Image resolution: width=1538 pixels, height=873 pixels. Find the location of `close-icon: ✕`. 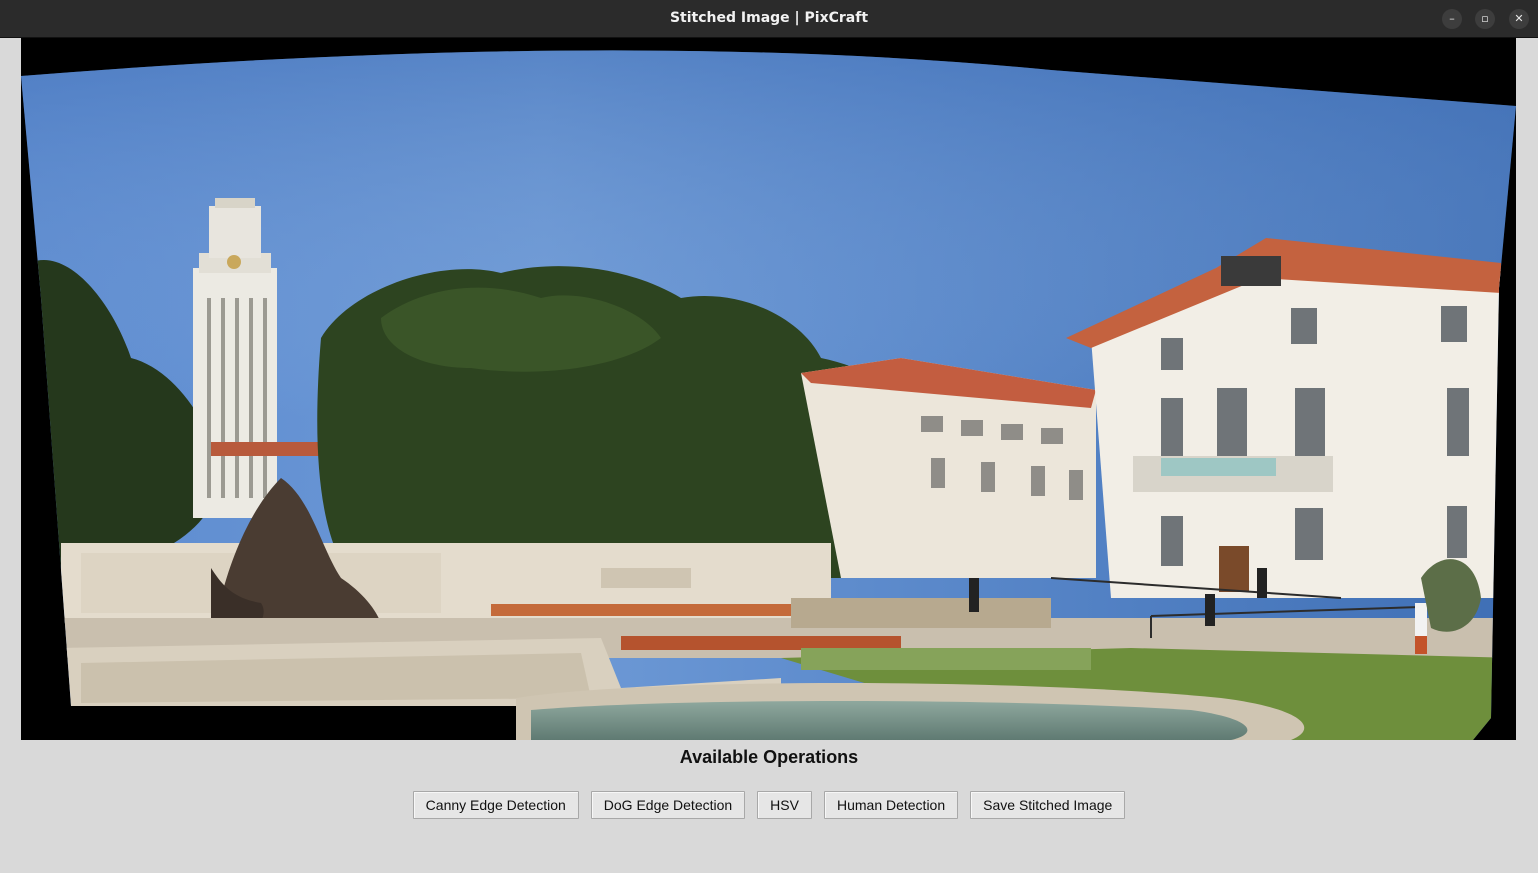

close-icon: ✕ is located at coordinates (1519, 19).